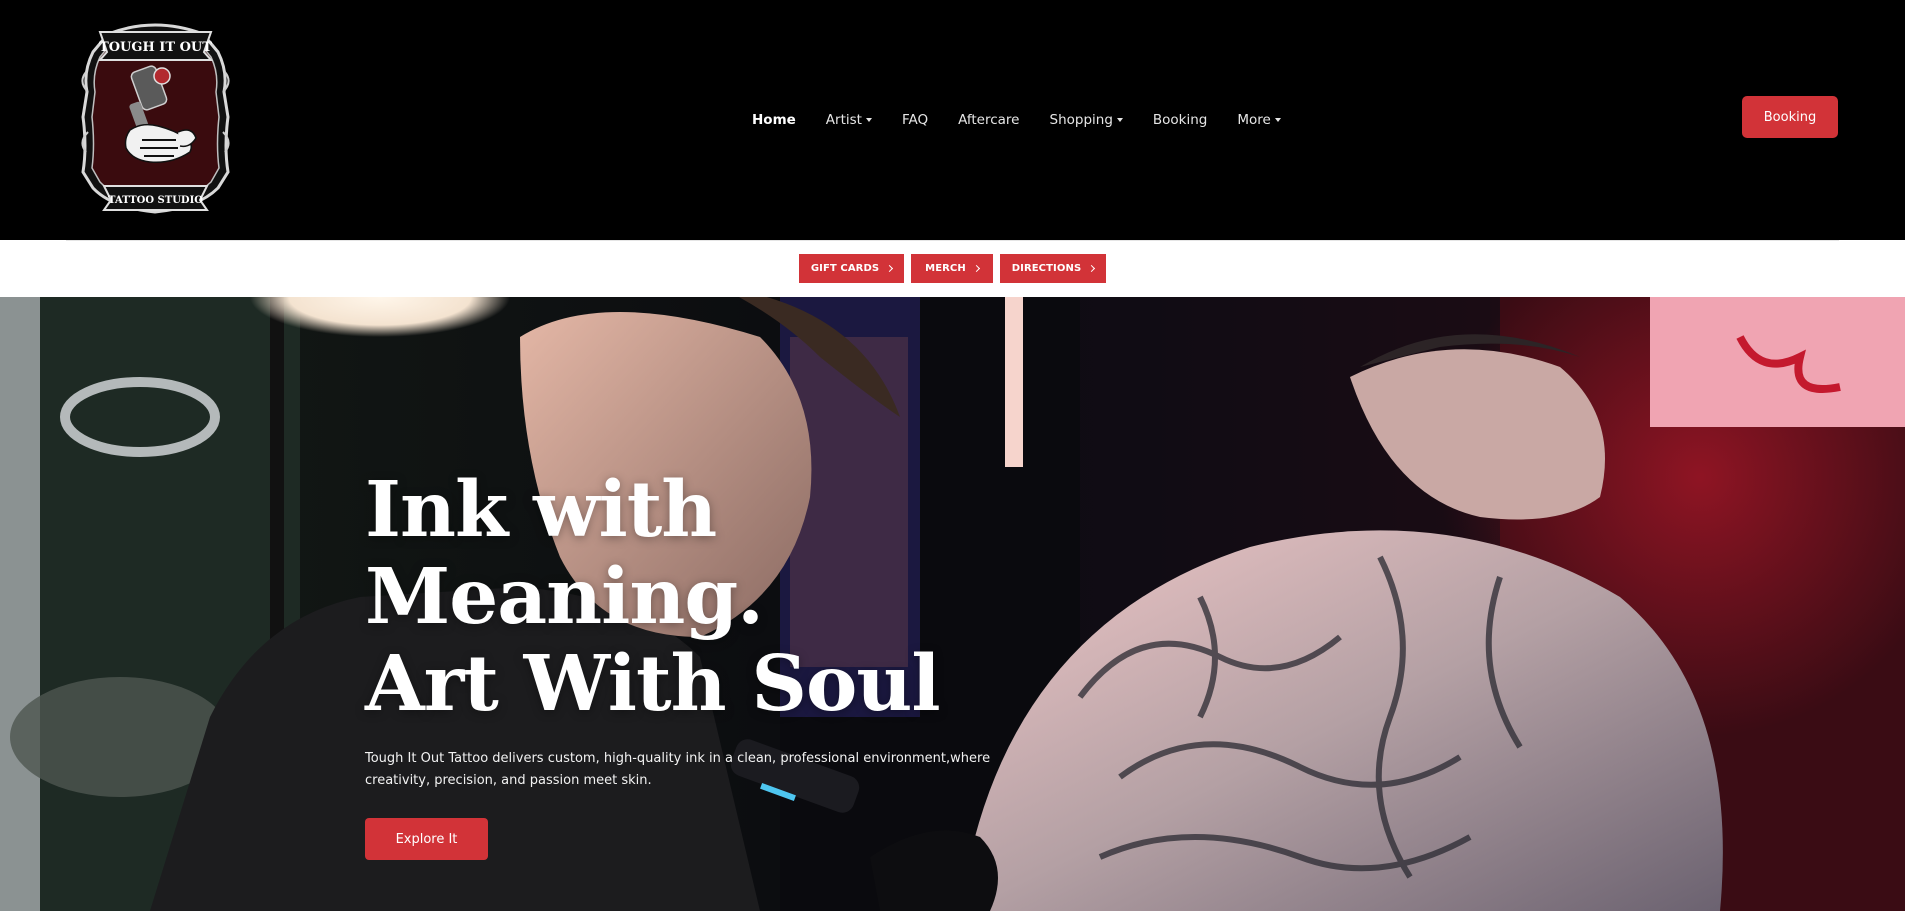  What do you see at coordinates (1046, 268) in the screenshot?
I see `directions-label: DIRECTIONS` at bounding box center [1046, 268].